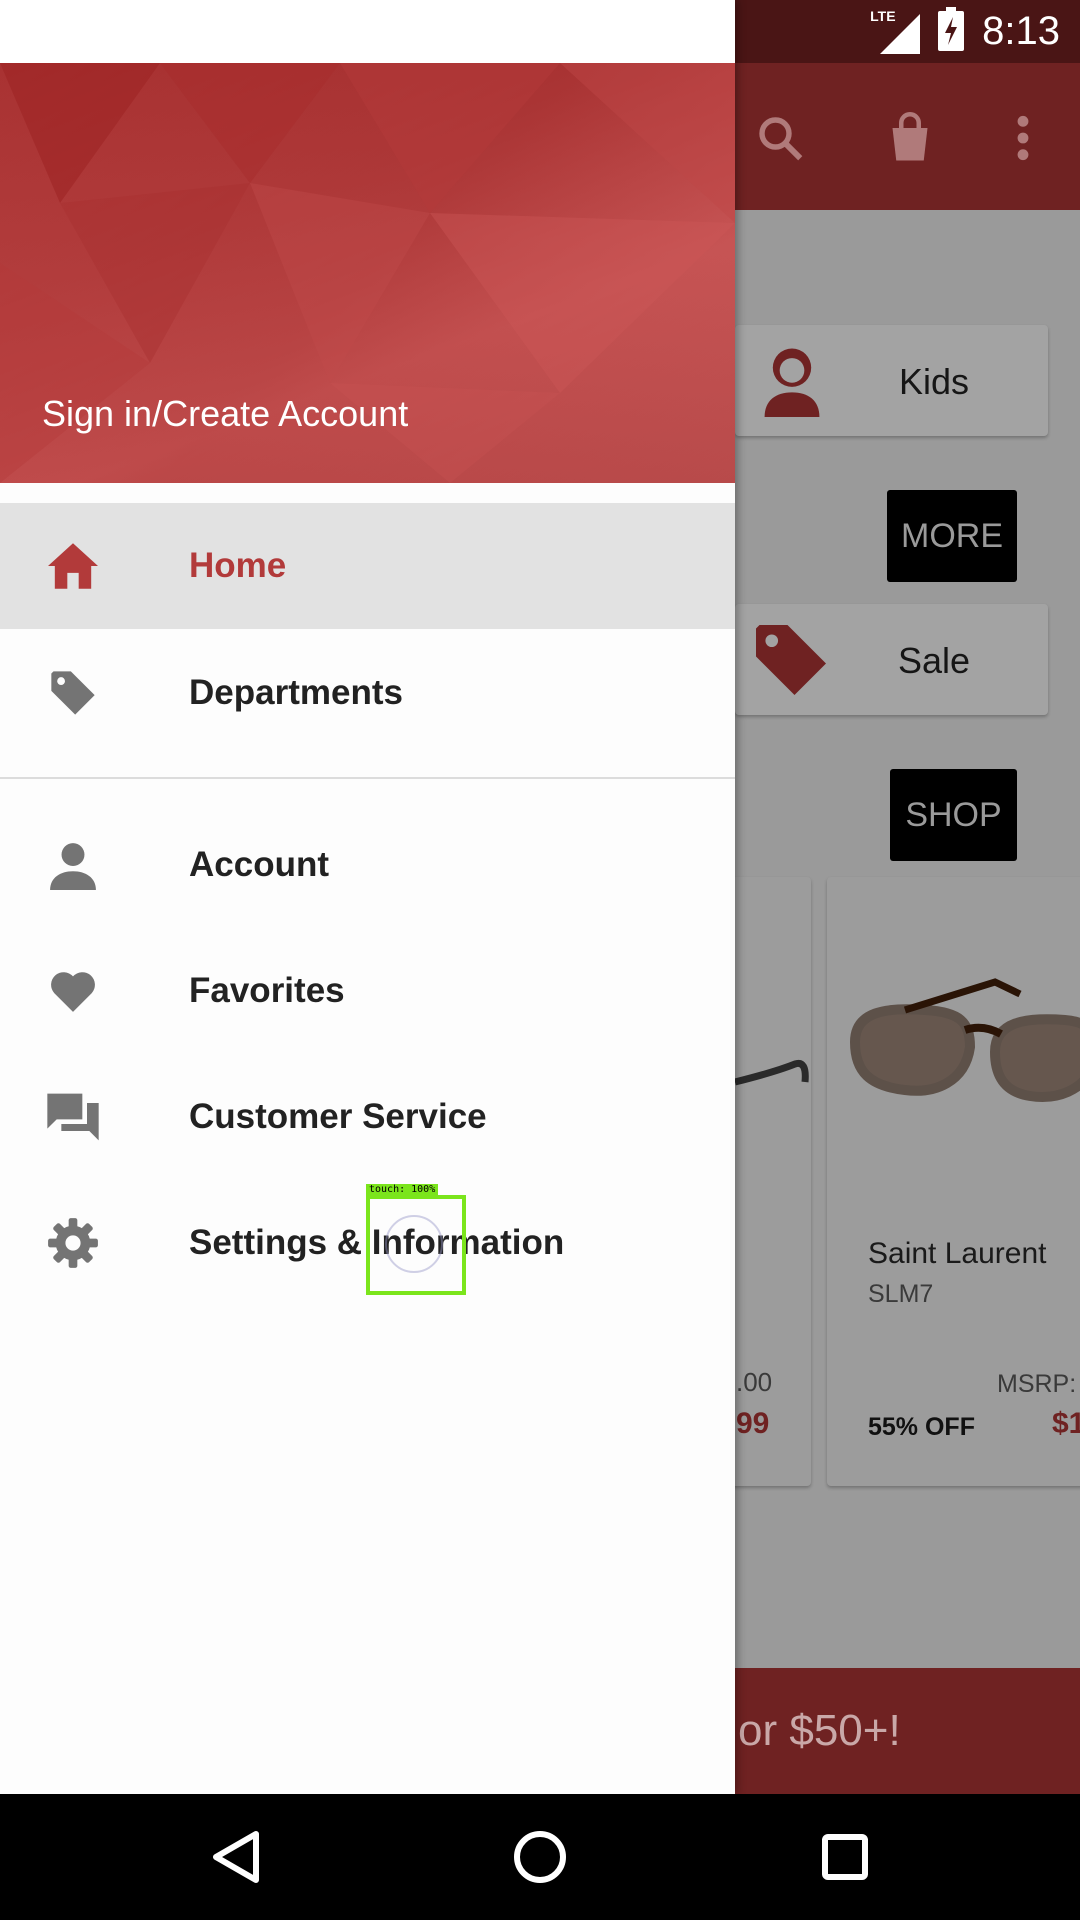  What do you see at coordinates (1066, 1423) in the screenshot?
I see `price-partial: $1` at bounding box center [1066, 1423].